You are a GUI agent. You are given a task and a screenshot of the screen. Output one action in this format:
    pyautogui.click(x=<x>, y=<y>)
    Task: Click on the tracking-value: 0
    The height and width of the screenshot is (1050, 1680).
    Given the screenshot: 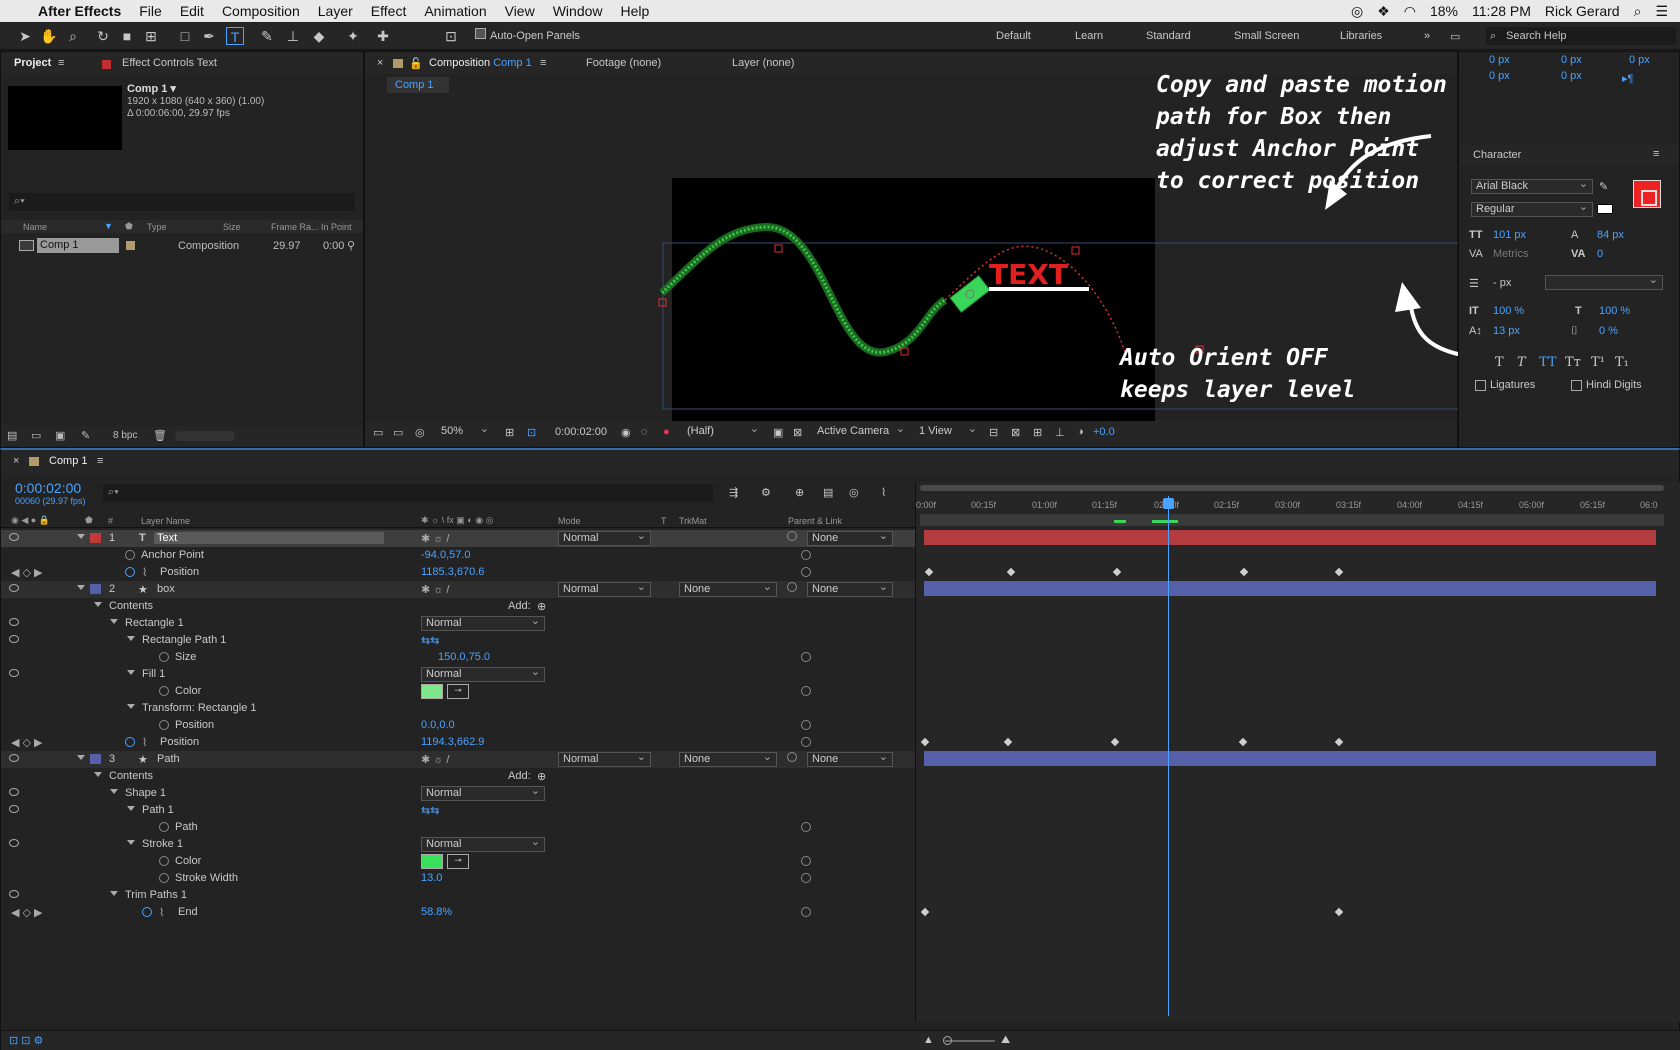 What is the action you would take?
    pyautogui.click(x=1600, y=254)
    